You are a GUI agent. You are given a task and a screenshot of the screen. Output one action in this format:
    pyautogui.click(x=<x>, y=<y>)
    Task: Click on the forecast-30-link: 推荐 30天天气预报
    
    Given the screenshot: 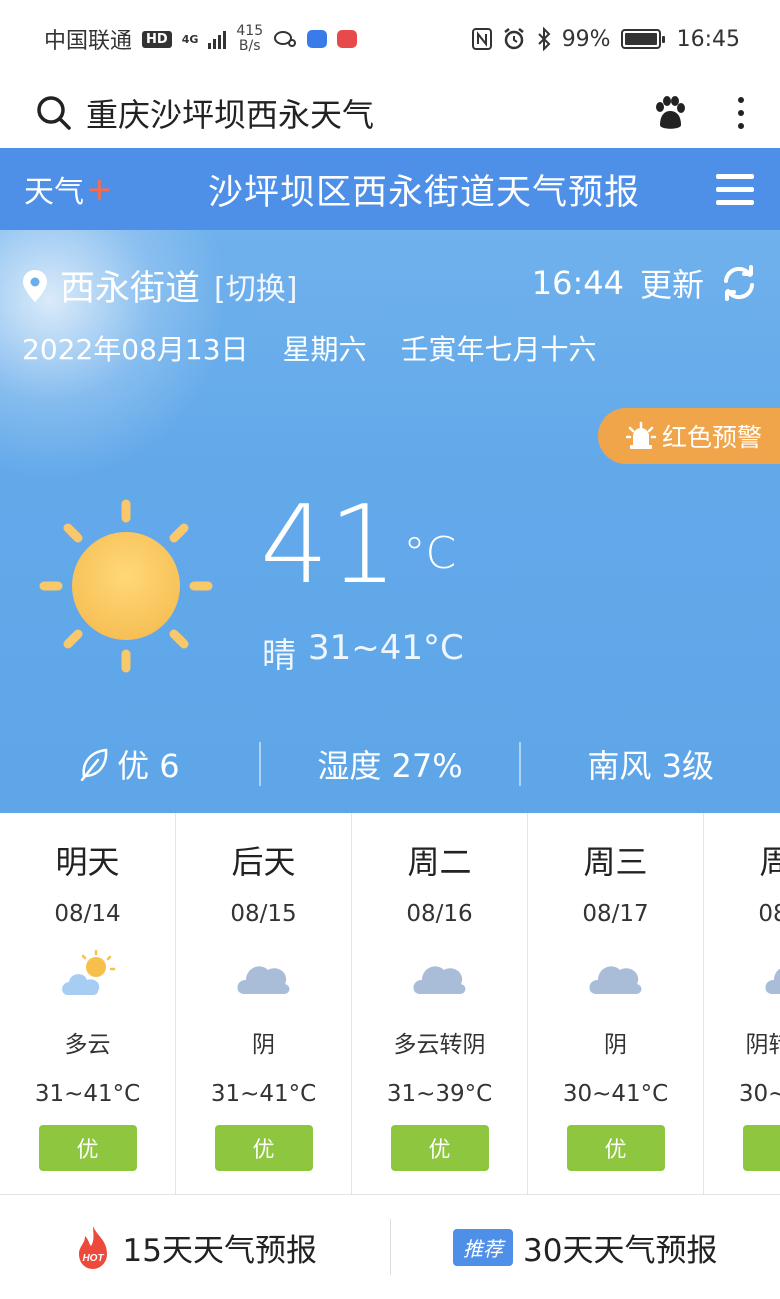 What is the action you would take?
    pyautogui.click(x=585, y=1247)
    